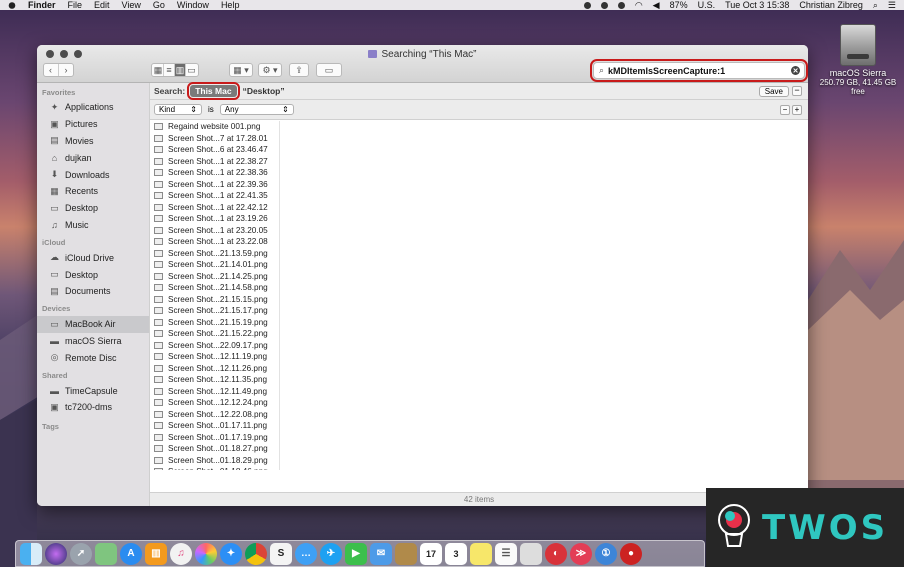 Image resolution: width=904 pixels, height=567 pixels. Describe the element at coordinates (214, 288) in the screenshot. I see `file-row: Screen Shot...21.14.58.png` at that location.